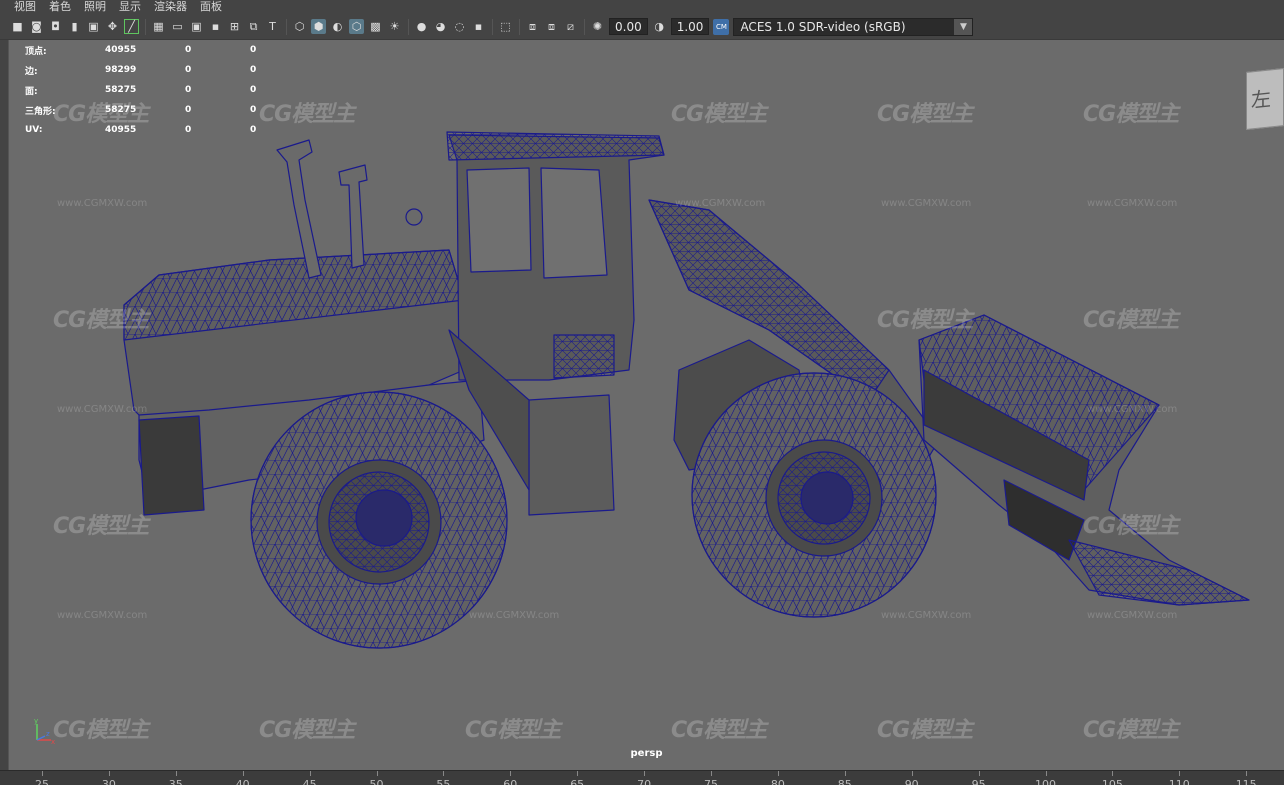  What do you see at coordinates (108, 781) in the screenshot?
I see `timeline-tick-label: 30` at bounding box center [108, 781].